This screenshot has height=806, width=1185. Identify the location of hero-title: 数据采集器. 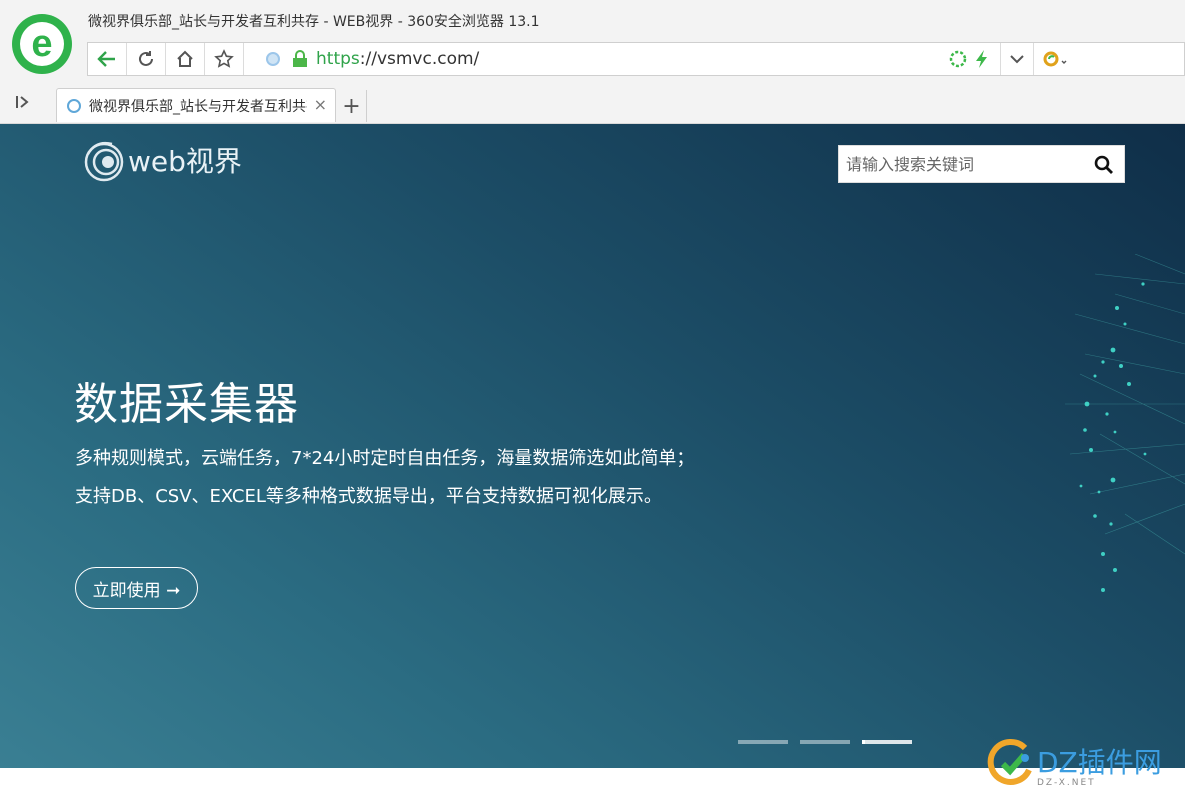
(186, 404).